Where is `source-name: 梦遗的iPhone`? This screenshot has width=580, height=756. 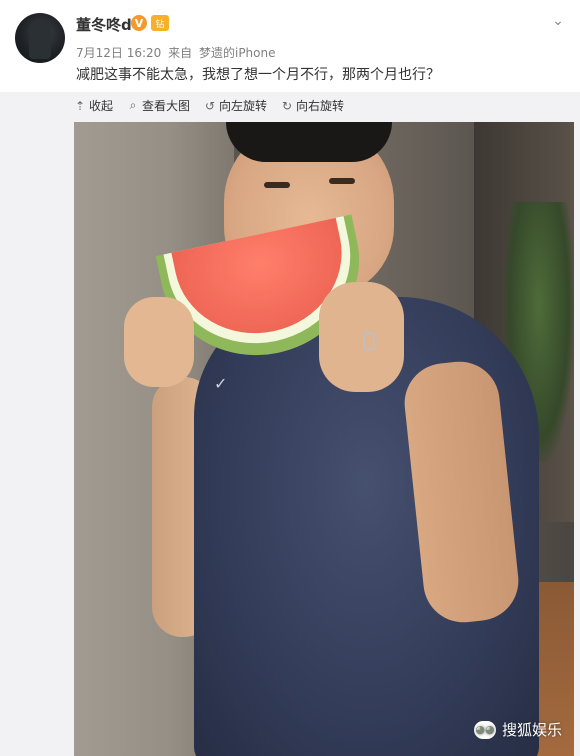 source-name: 梦遗的iPhone is located at coordinates (237, 53).